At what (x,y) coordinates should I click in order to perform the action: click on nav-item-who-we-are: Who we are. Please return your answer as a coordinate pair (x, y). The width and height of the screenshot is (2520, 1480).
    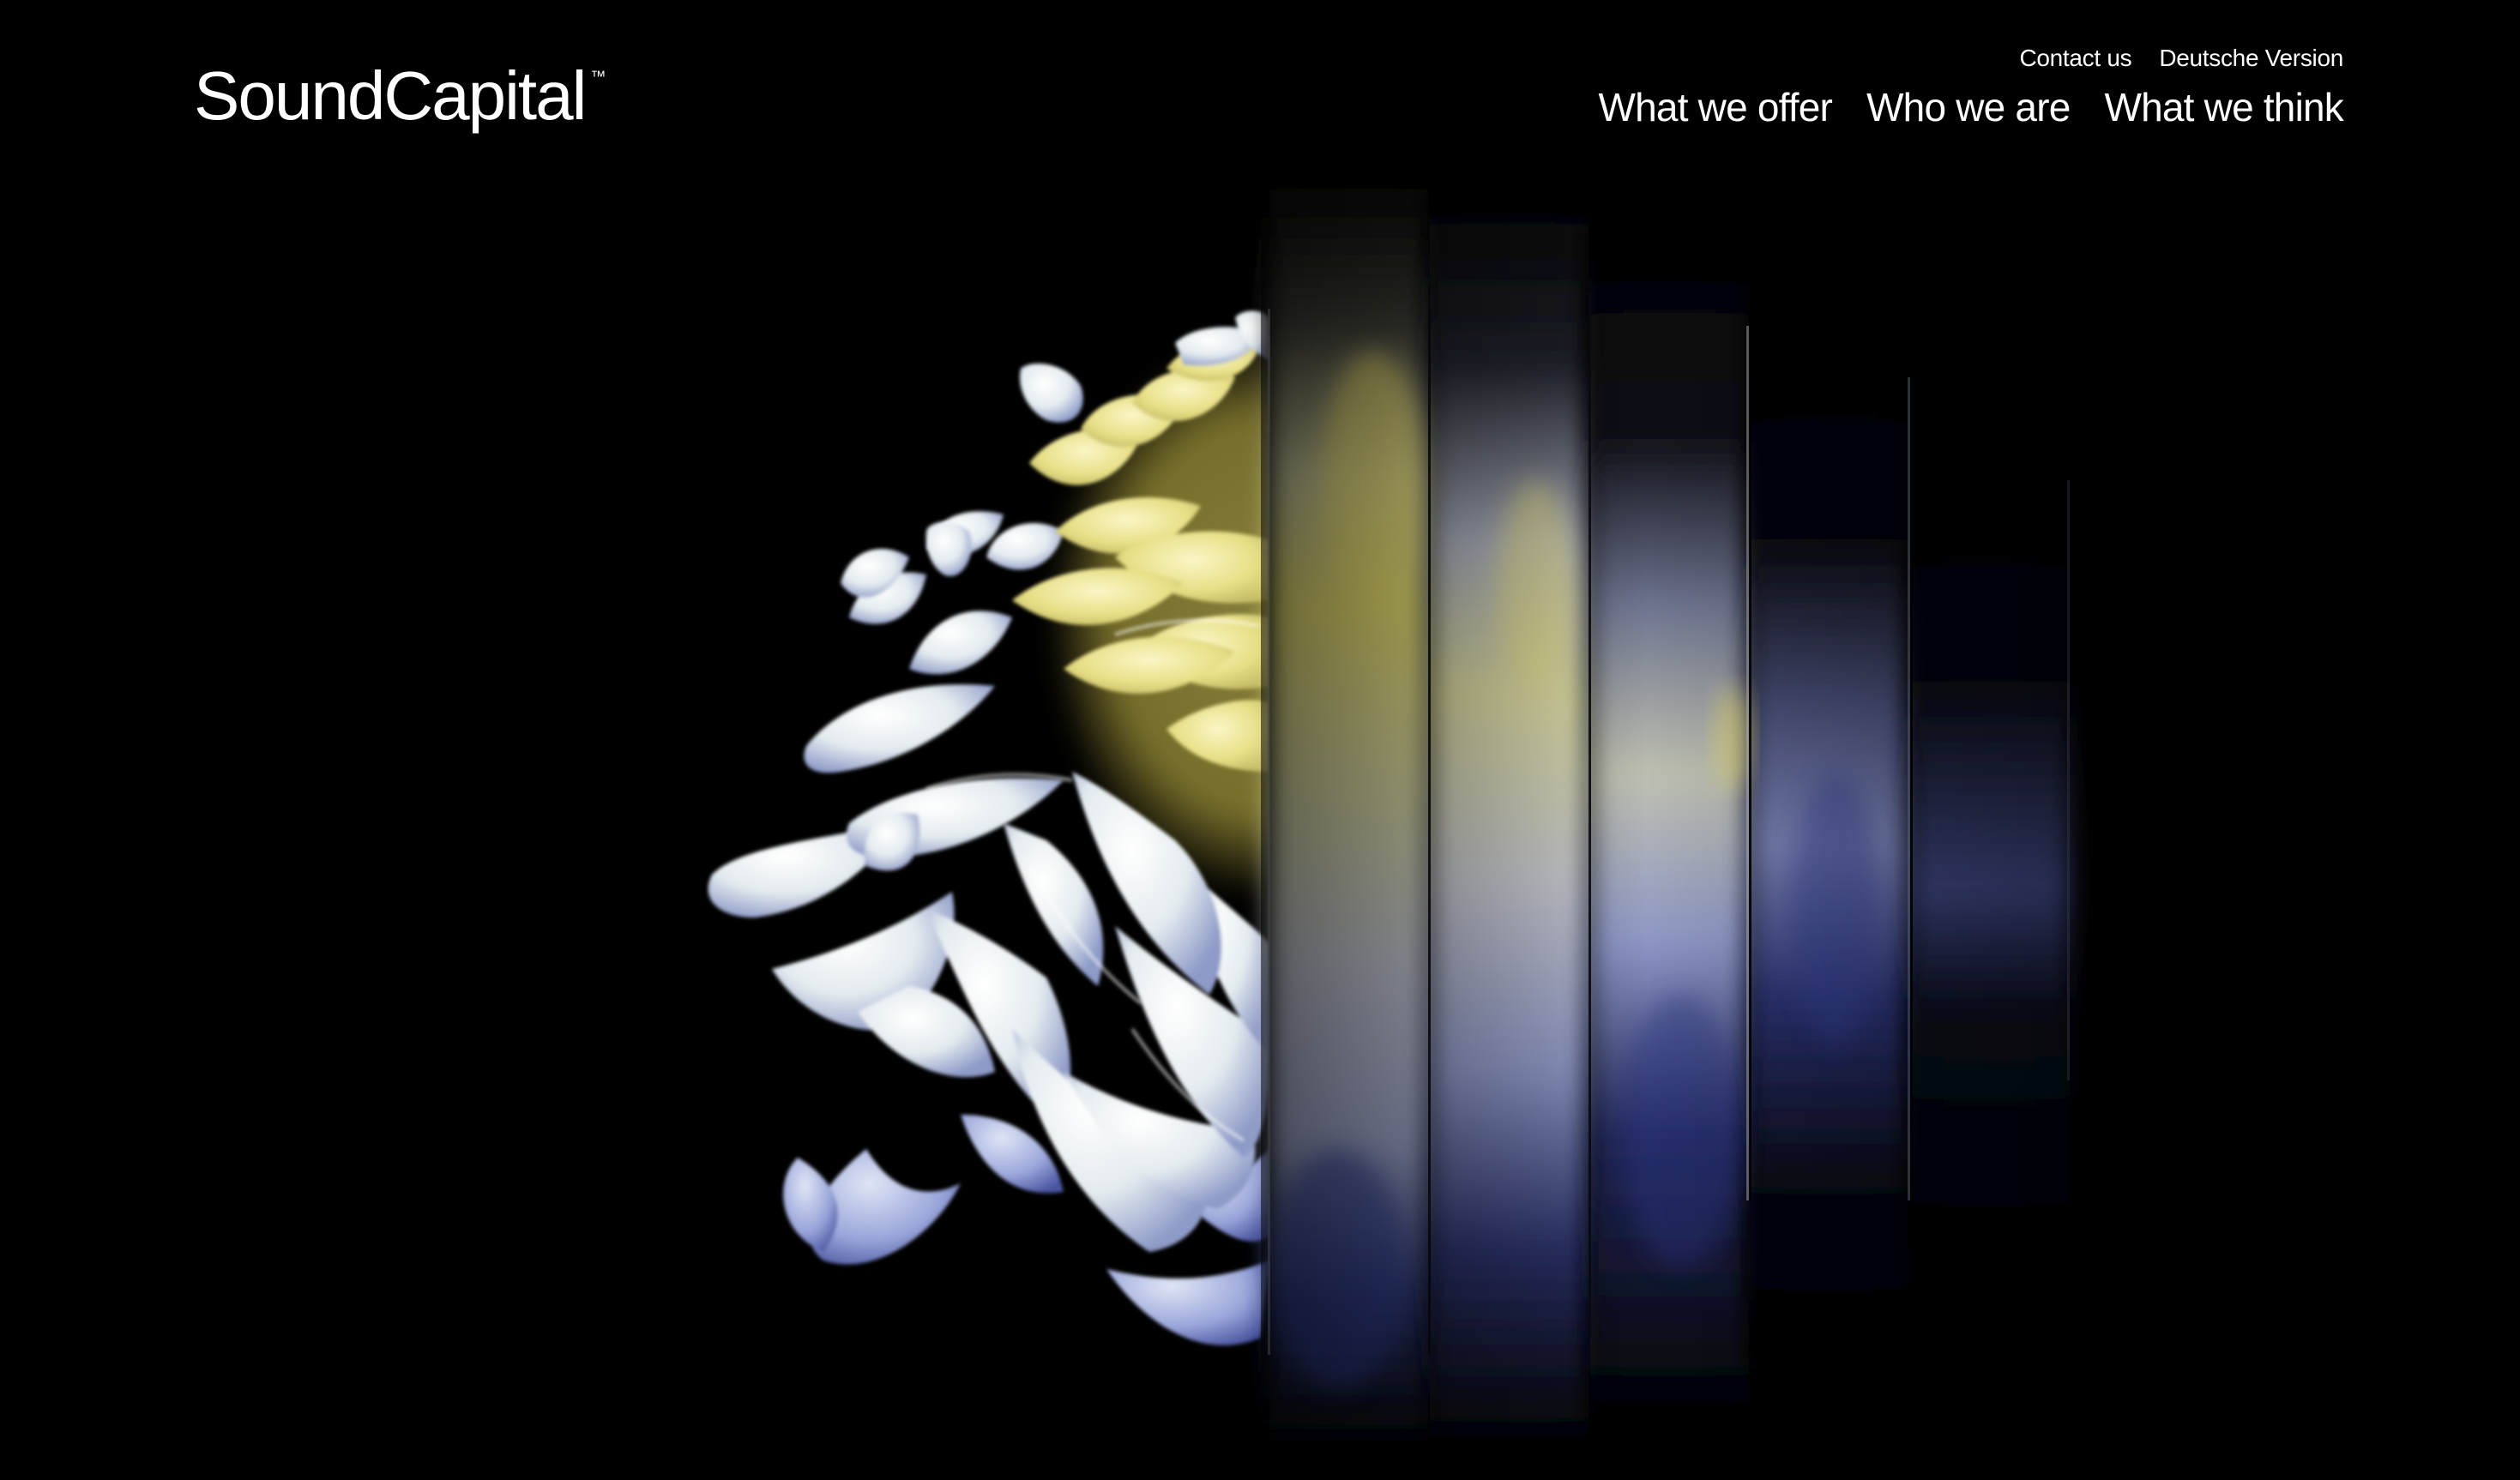
    Looking at the image, I should click on (1968, 107).